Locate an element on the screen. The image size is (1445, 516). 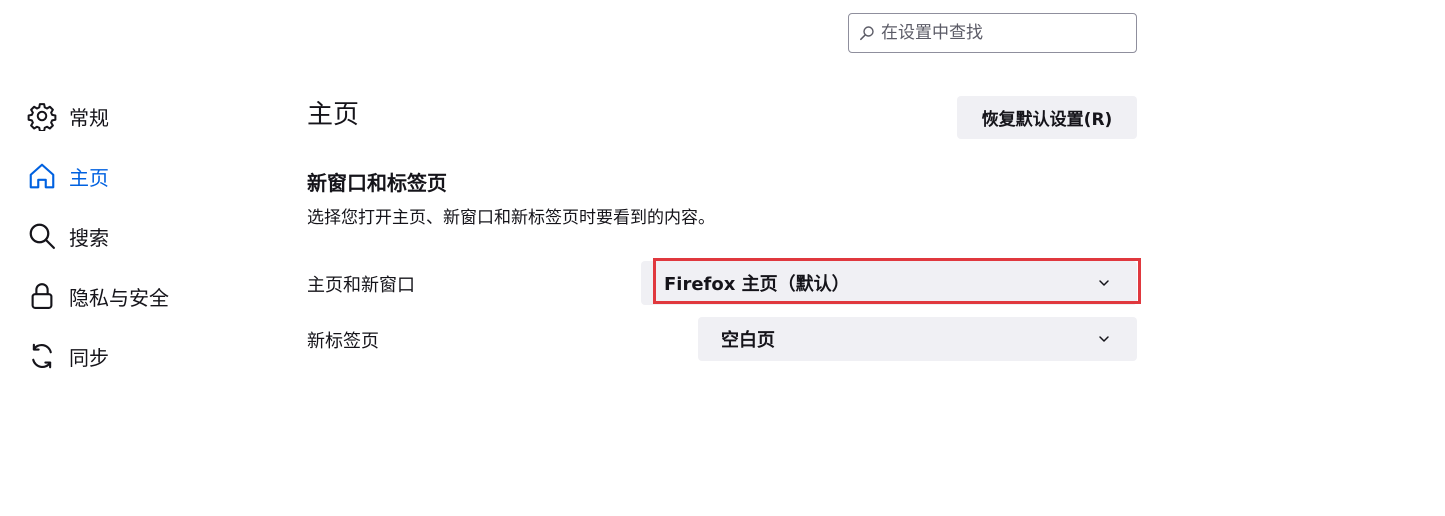
newtab-select-value: 空白页 is located at coordinates (748, 340).